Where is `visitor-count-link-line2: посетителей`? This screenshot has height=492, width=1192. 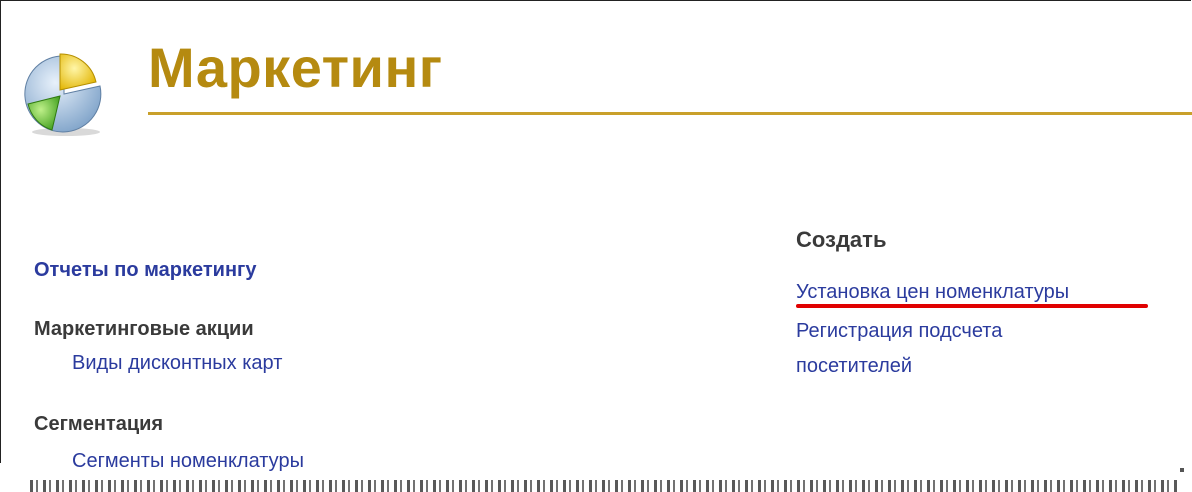
visitor-count-link-line2: посетителей is located at coordinates (854, 366).